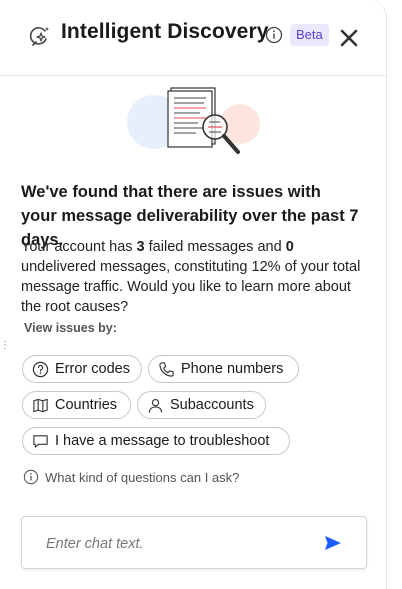  What do you see at coordinates (212, 405) in the screenshot?
I see `subaccounts-label: Subaccounts` at bounding box center [212, 405].